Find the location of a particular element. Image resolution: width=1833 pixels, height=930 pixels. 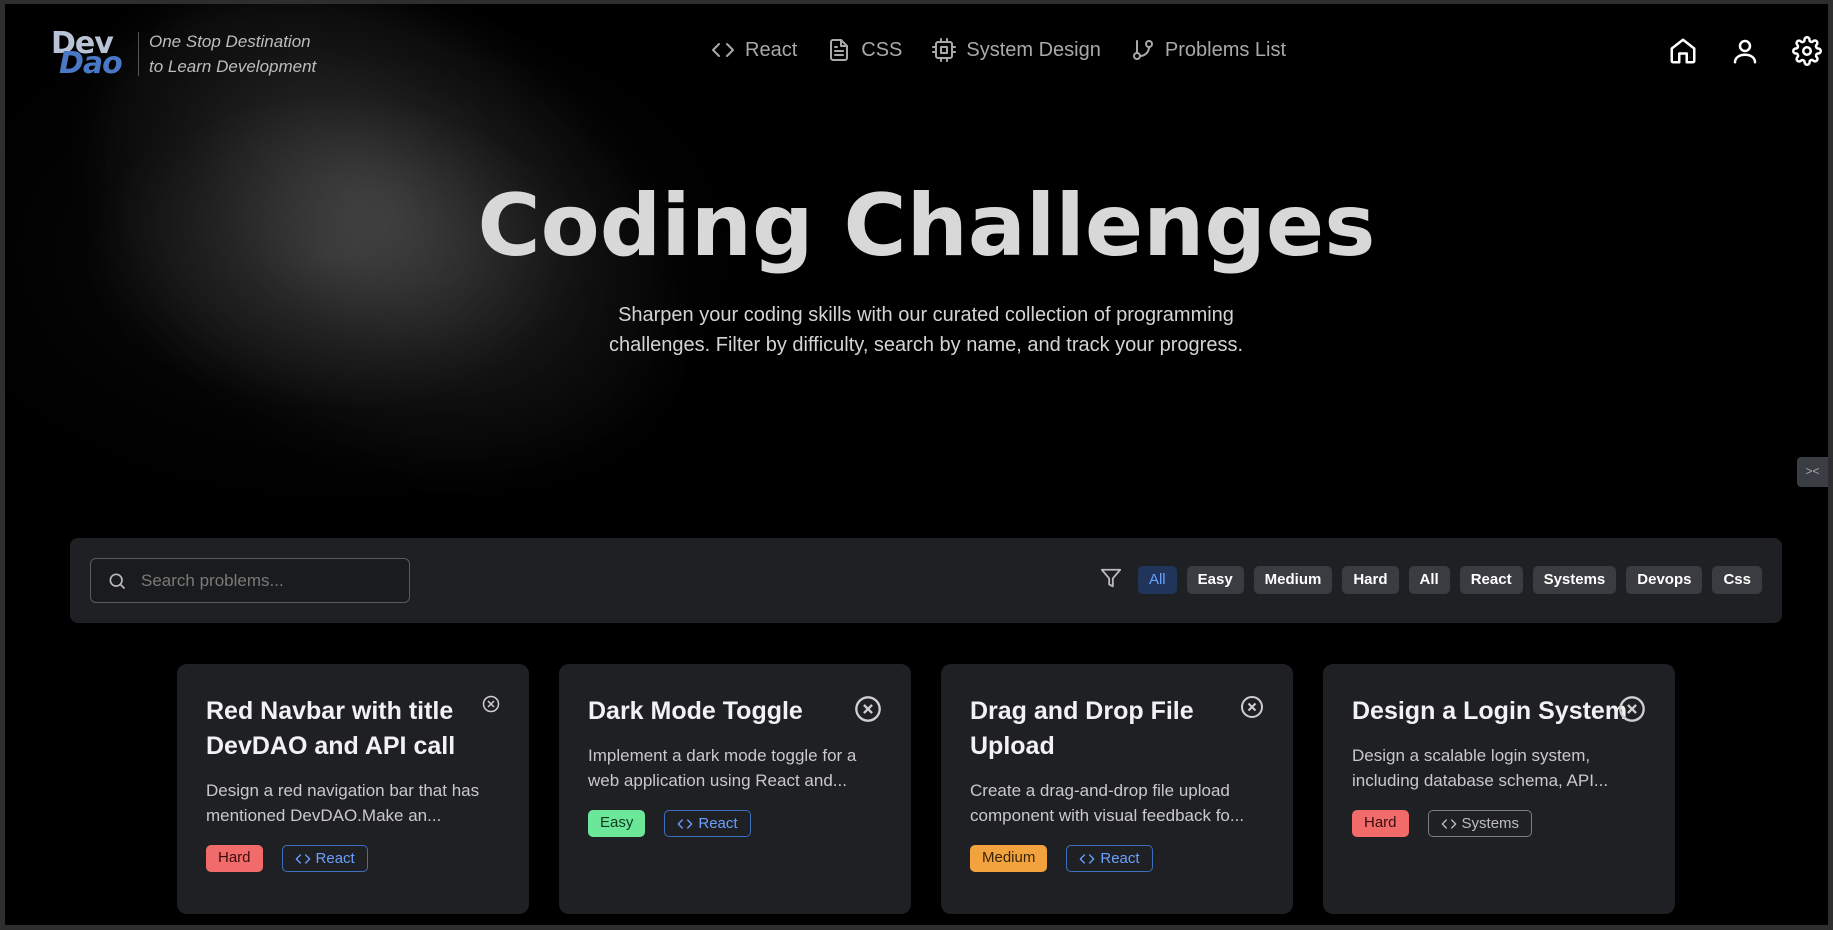

card-tags: Hard React is located at coordinates (352, 858).